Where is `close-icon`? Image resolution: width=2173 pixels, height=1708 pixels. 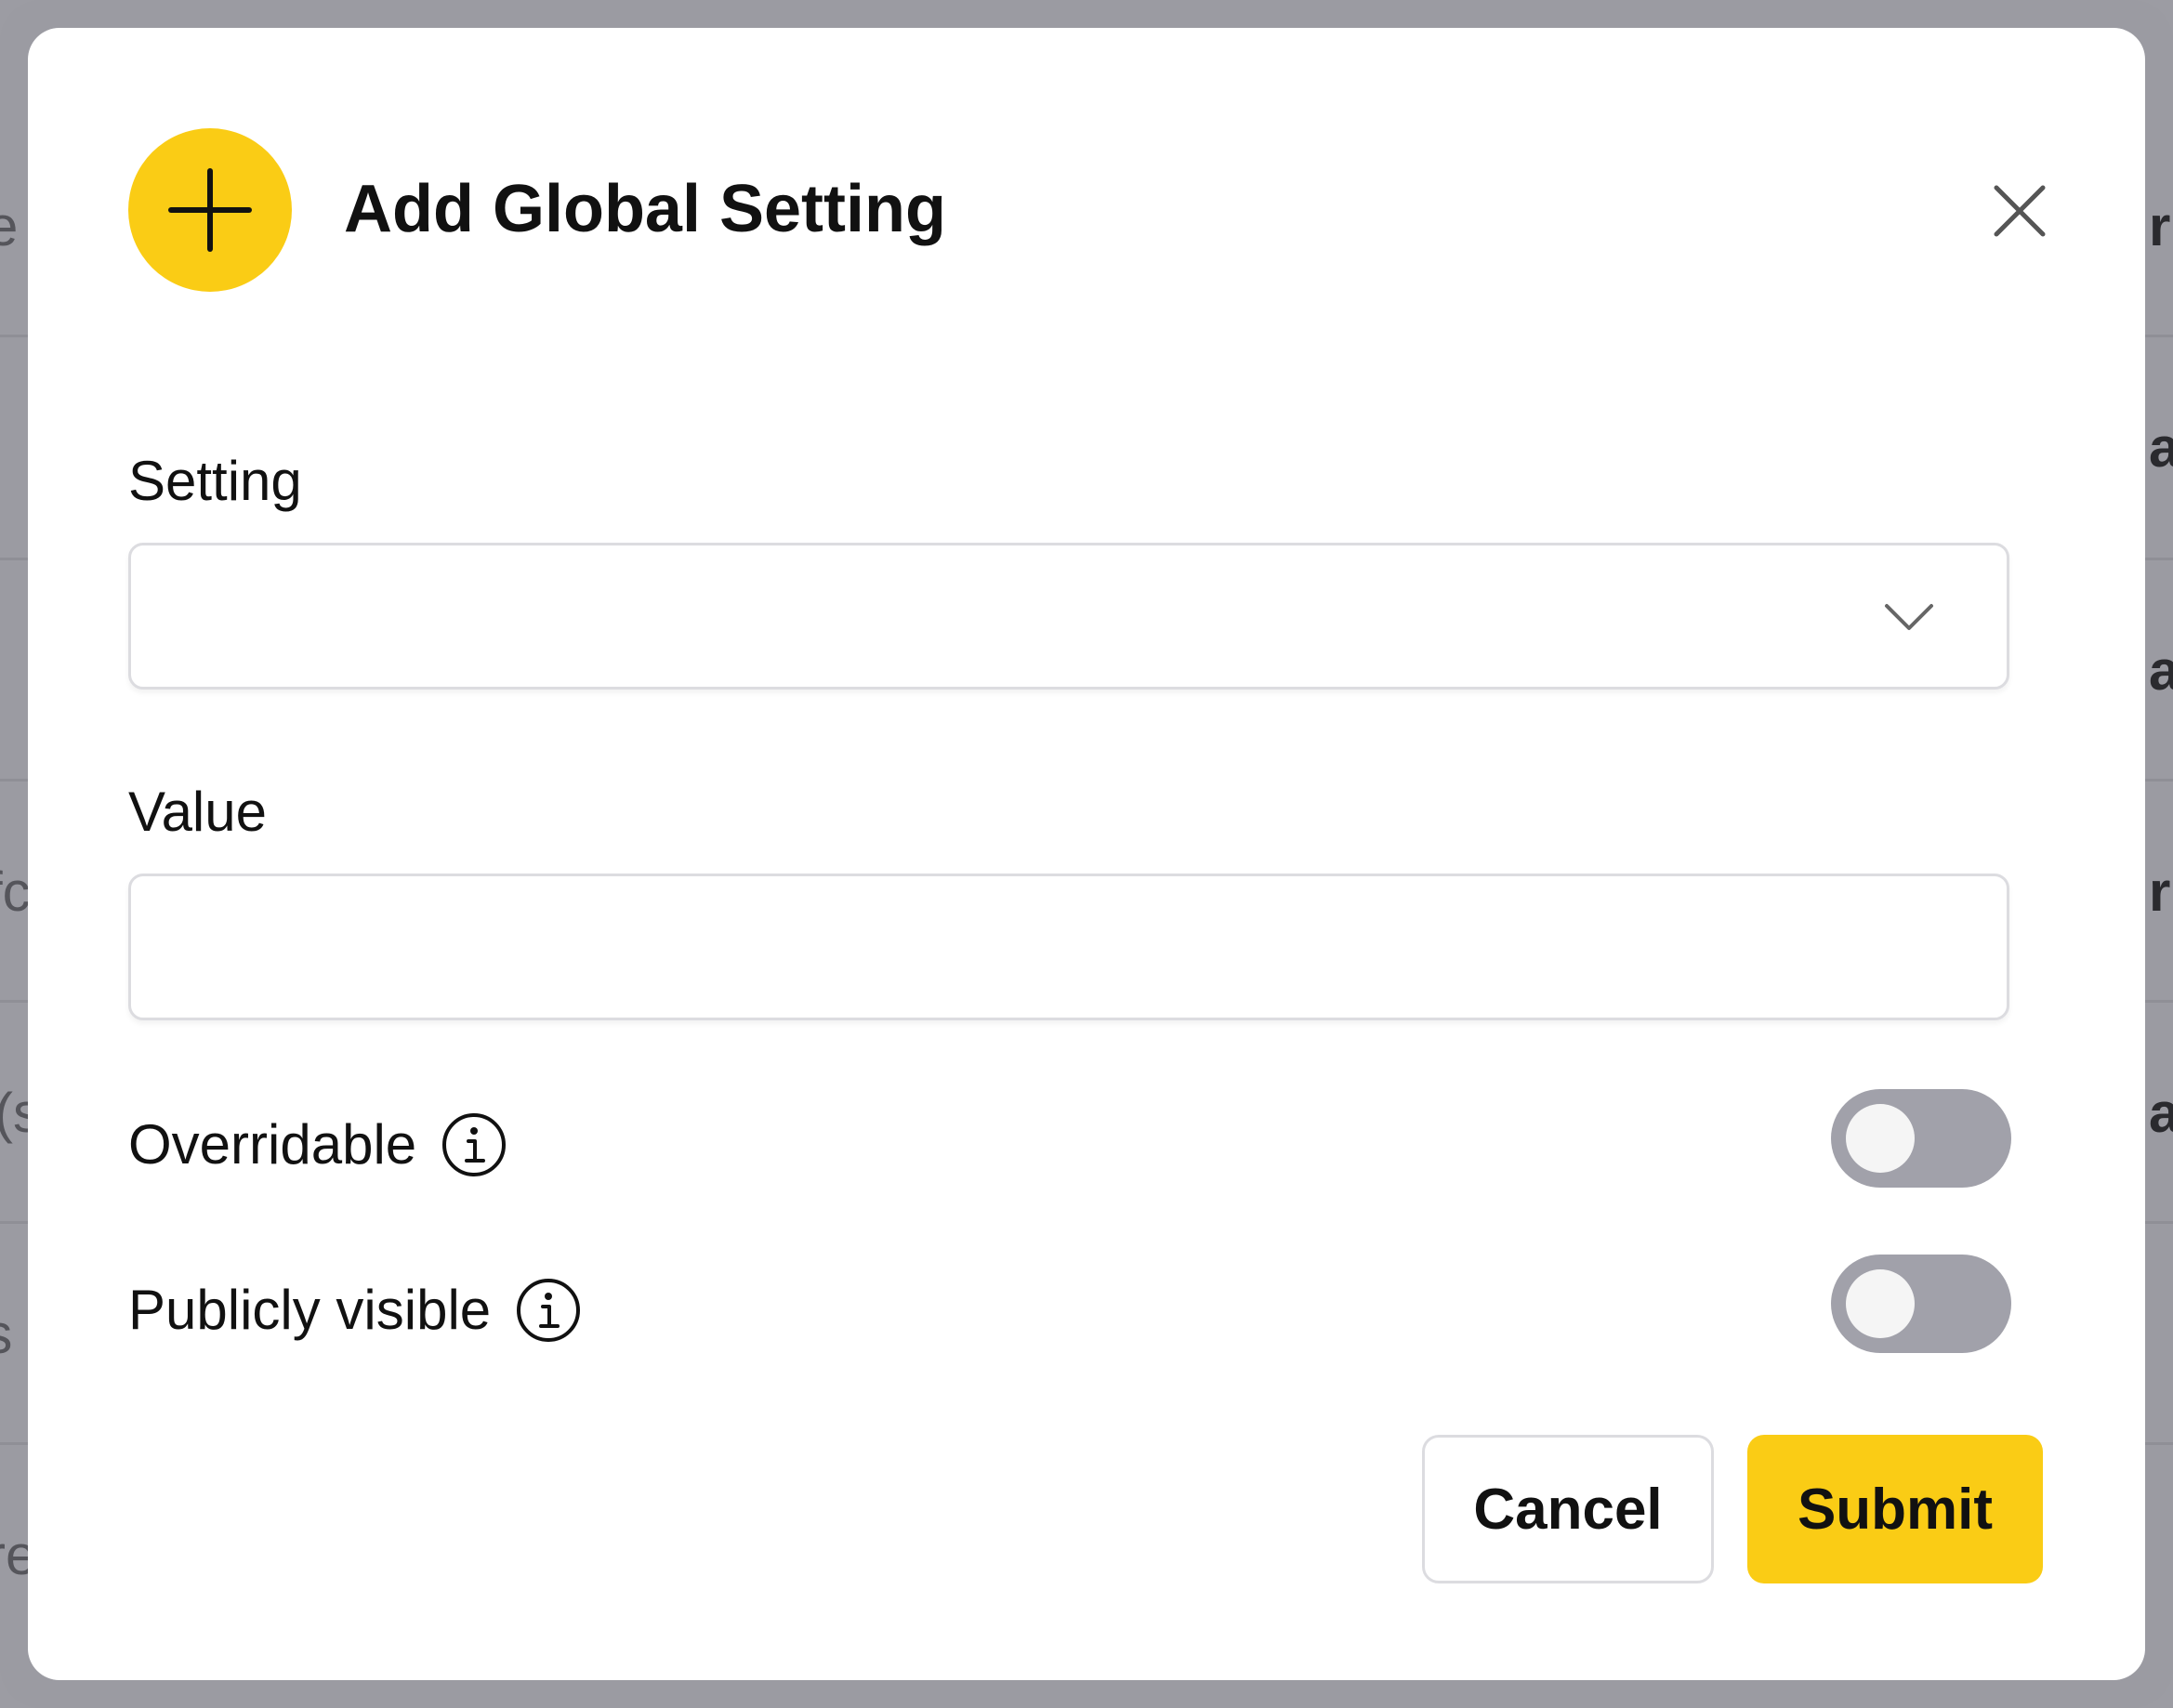
close-icon is located at coordinates (2020, 211).